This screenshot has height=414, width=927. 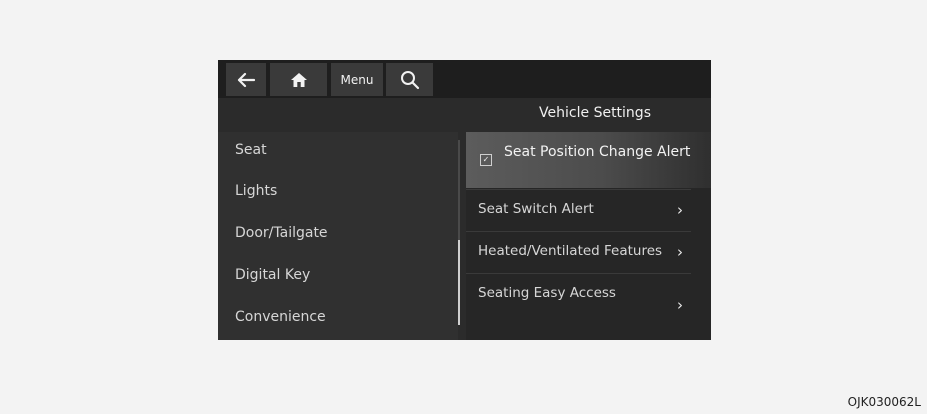 I want to click on sidebar-item-digital-key: Digital Key, so click(x=272, y=275).